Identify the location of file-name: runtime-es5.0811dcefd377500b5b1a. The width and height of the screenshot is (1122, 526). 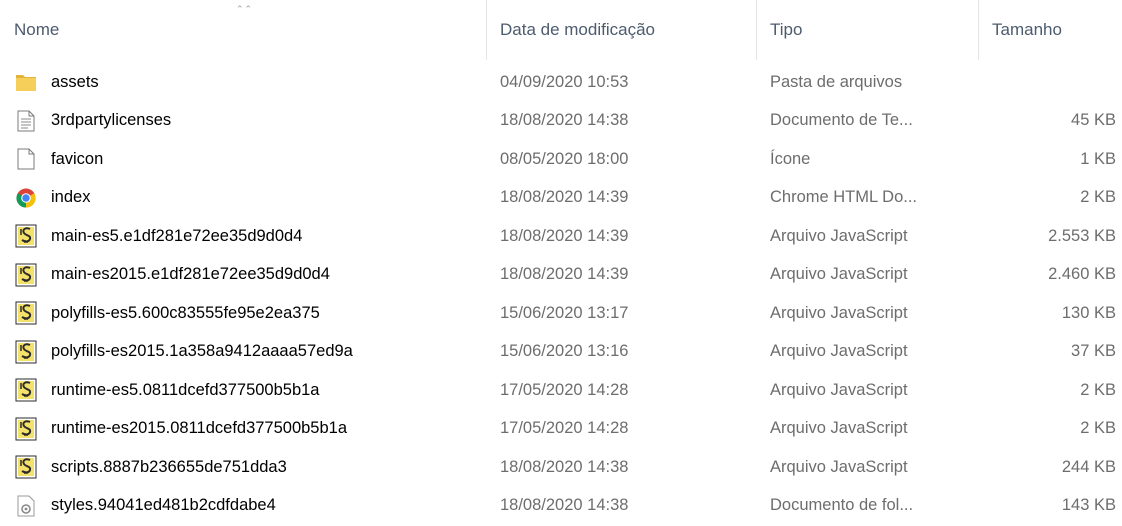
(185, 389).